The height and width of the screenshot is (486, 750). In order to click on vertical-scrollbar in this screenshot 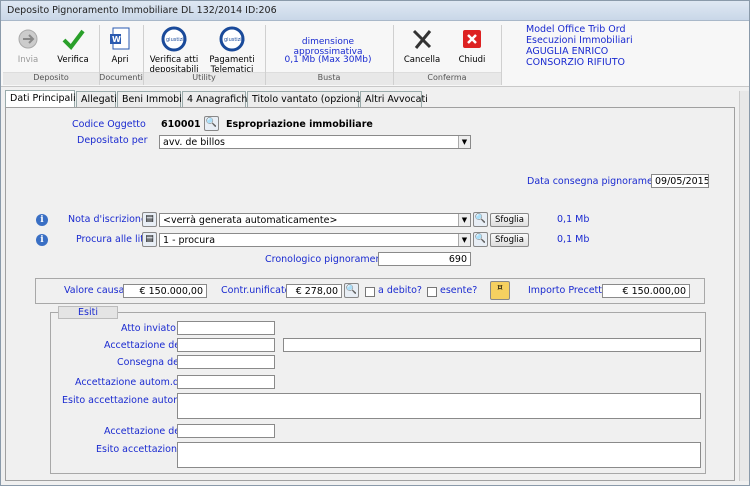, I will do `click(744, 286)`.